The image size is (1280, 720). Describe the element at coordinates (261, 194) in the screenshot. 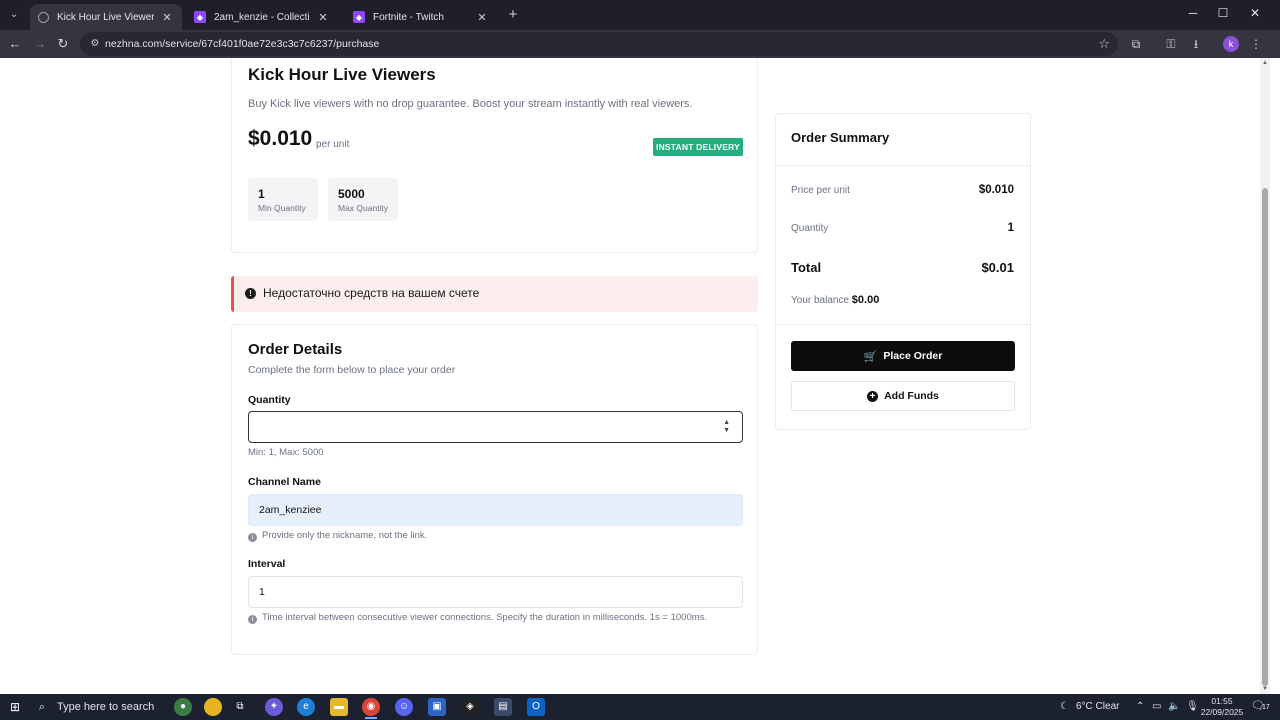

I see `min-quantity-value: 1` at that location.